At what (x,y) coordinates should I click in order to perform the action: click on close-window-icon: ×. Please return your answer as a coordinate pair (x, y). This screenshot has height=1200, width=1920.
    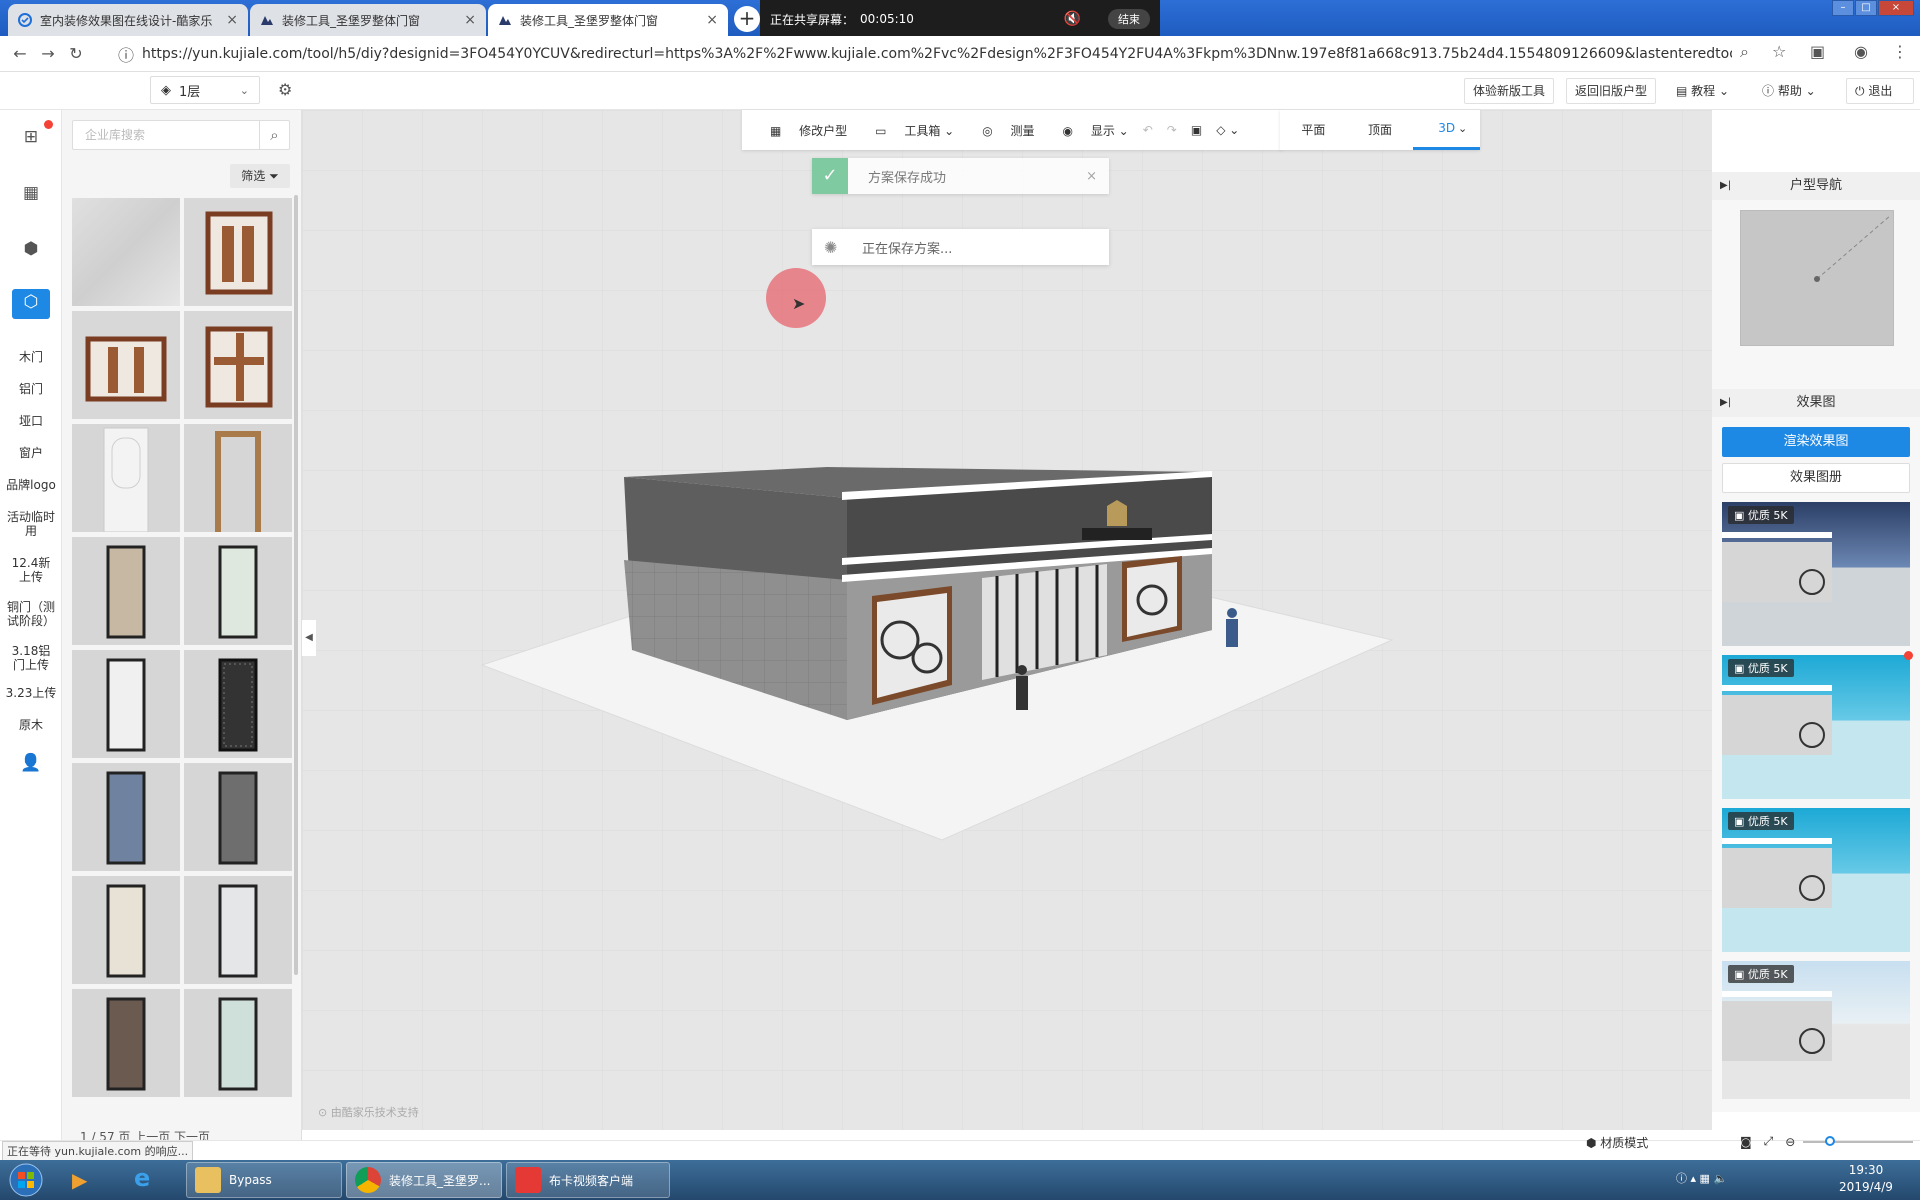
    Looking at the image, I should click on (1896, 8).